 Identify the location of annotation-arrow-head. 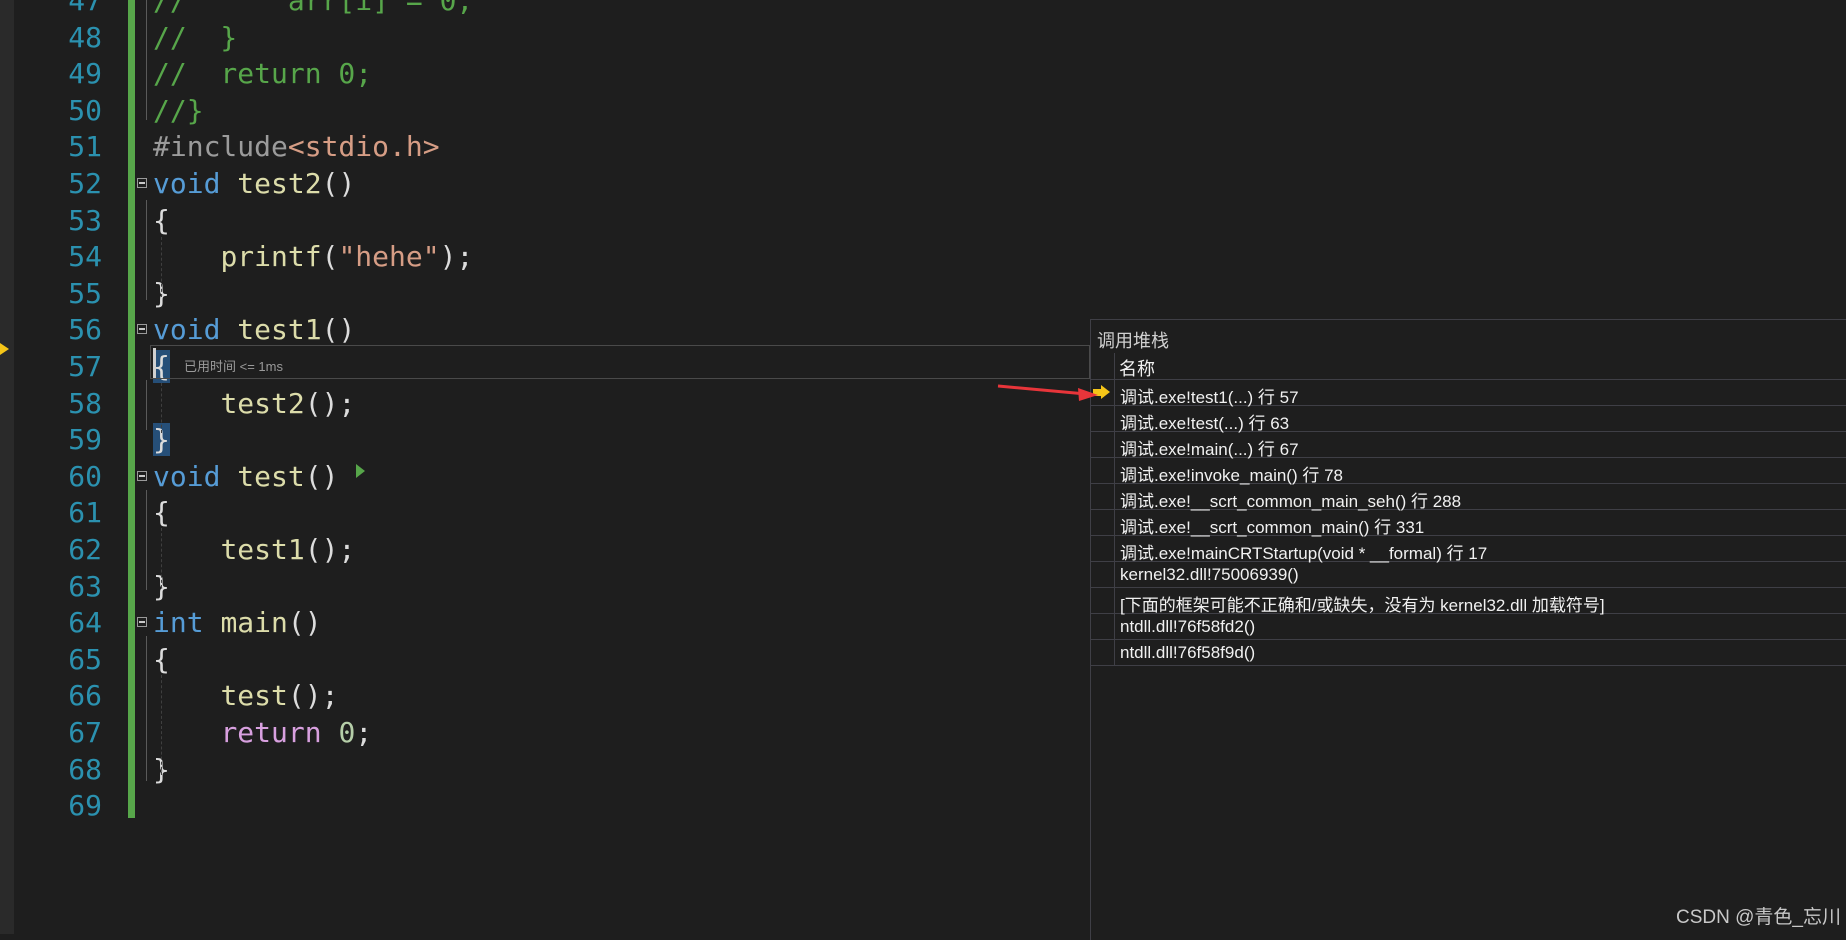
(1088, 394).